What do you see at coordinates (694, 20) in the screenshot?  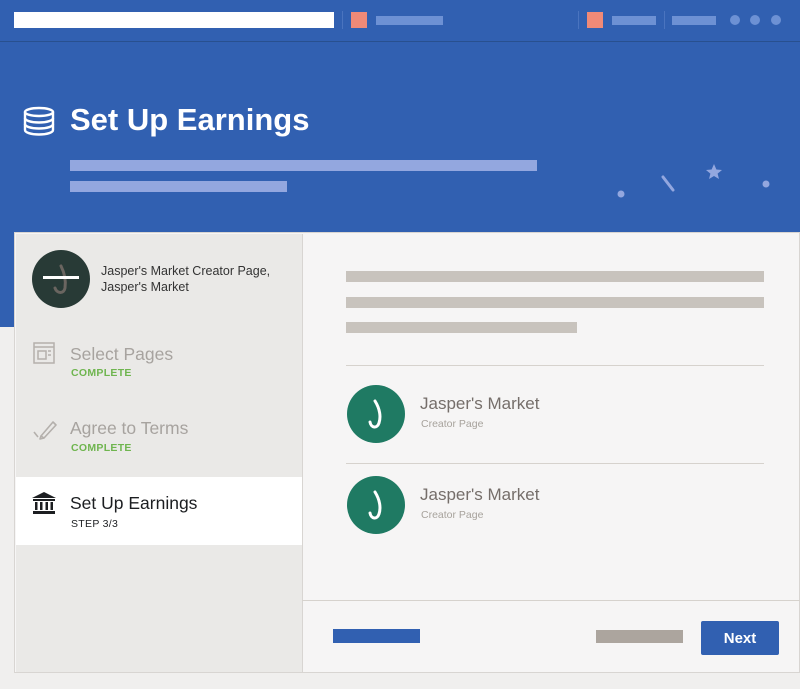 I see `home-link` at bounding box center [694, 20].